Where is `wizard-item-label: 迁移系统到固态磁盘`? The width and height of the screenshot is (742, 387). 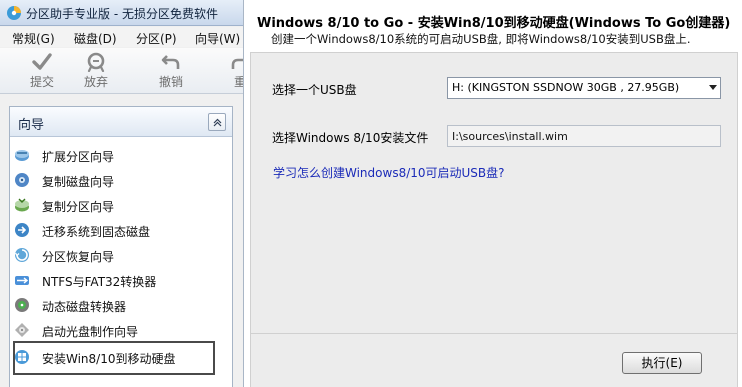
wizard-item-label: 迁移系统到固态磁盘 is located at coordinates (96, 232).